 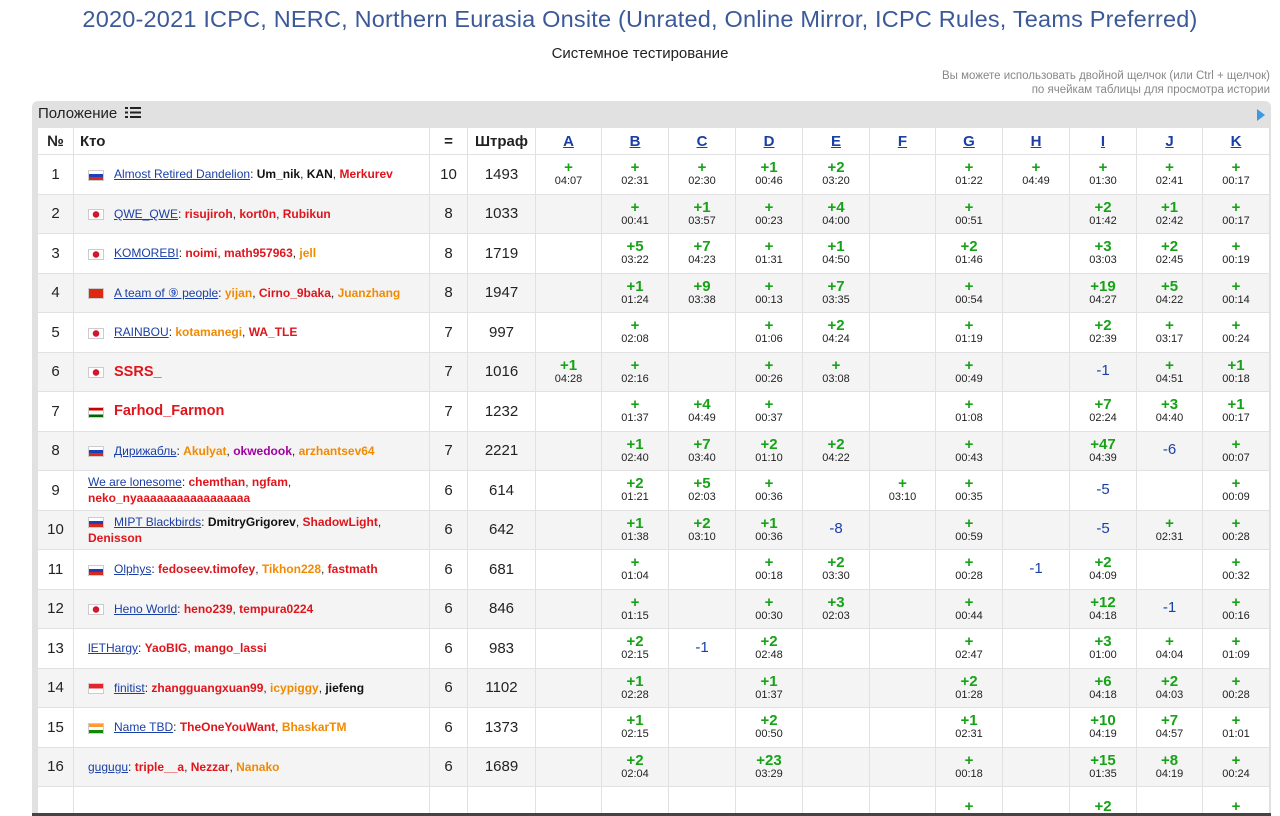 I want to click on problem-result-cell: +00:41, so click(x=635, y=213).